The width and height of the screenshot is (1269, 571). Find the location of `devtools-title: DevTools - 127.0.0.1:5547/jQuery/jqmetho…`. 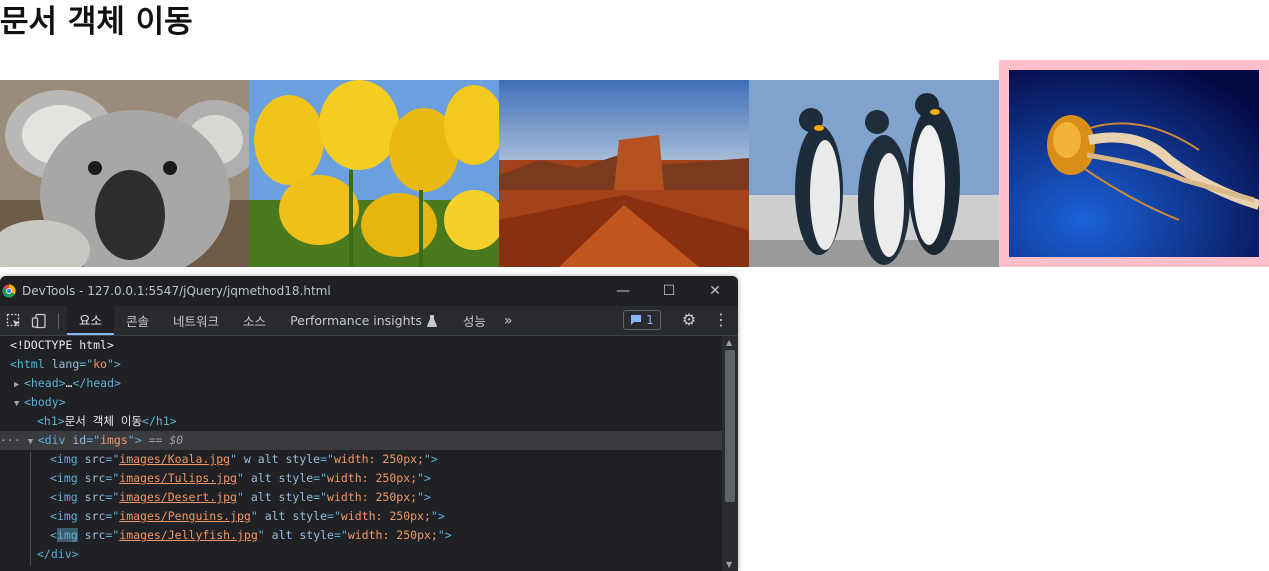

devtools-title: DevTools - 127.0.0.1:5547/jQuery/jqmetho… is located at coordinates (176, 291).